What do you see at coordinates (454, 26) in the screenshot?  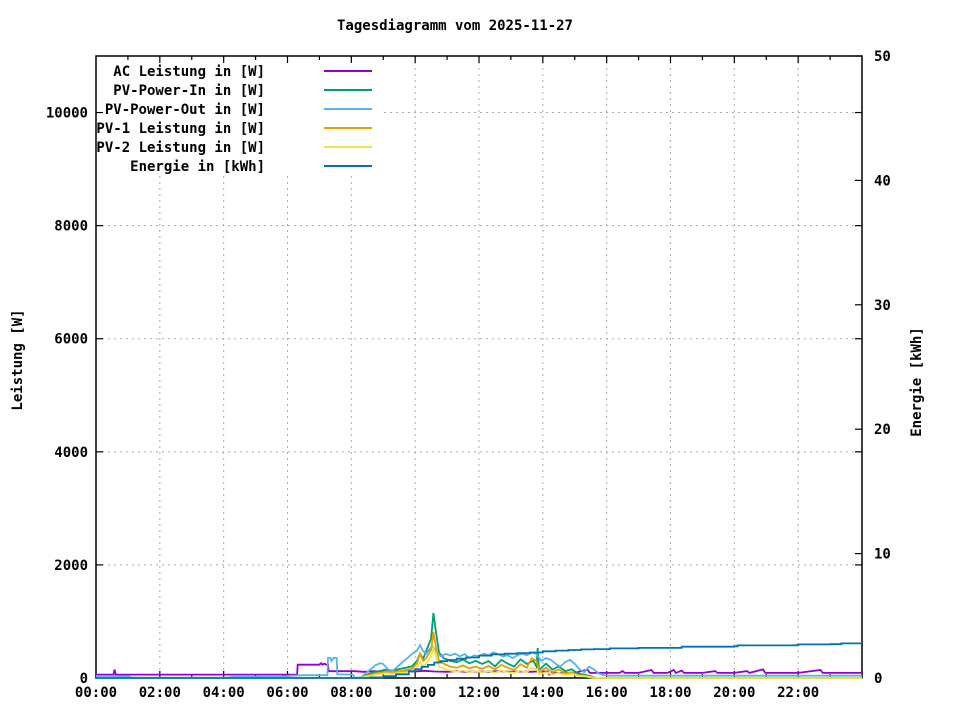 I see `chart-title: Tagesdiagramm vom 2025-11-27` at bounding box center [454, 26].